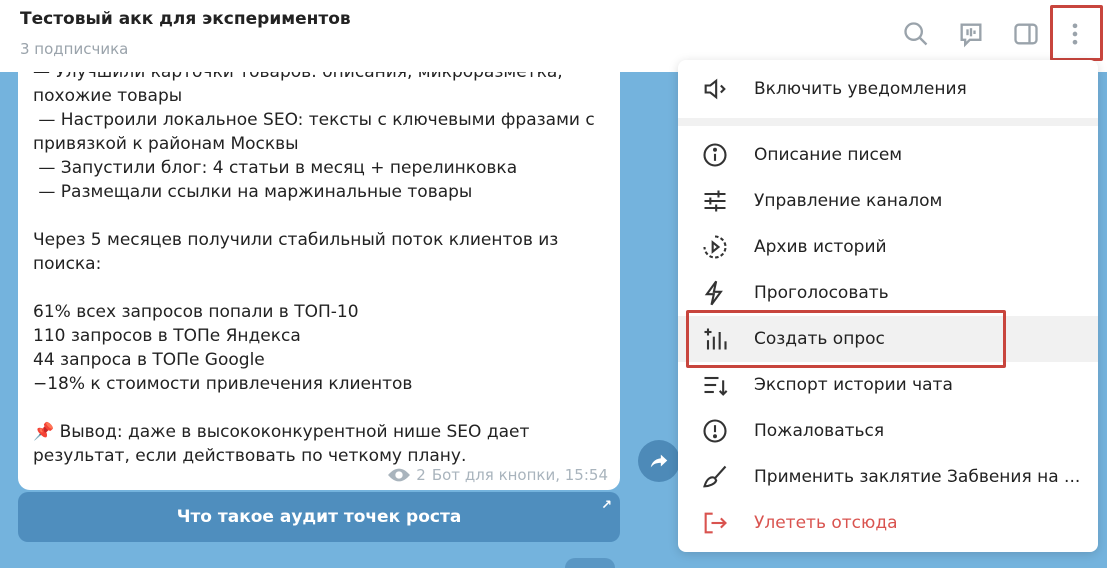  What do you see at coordinates (399, 475) in the screenshot?
I see `eye-icon` at bounding box center [399, 475].